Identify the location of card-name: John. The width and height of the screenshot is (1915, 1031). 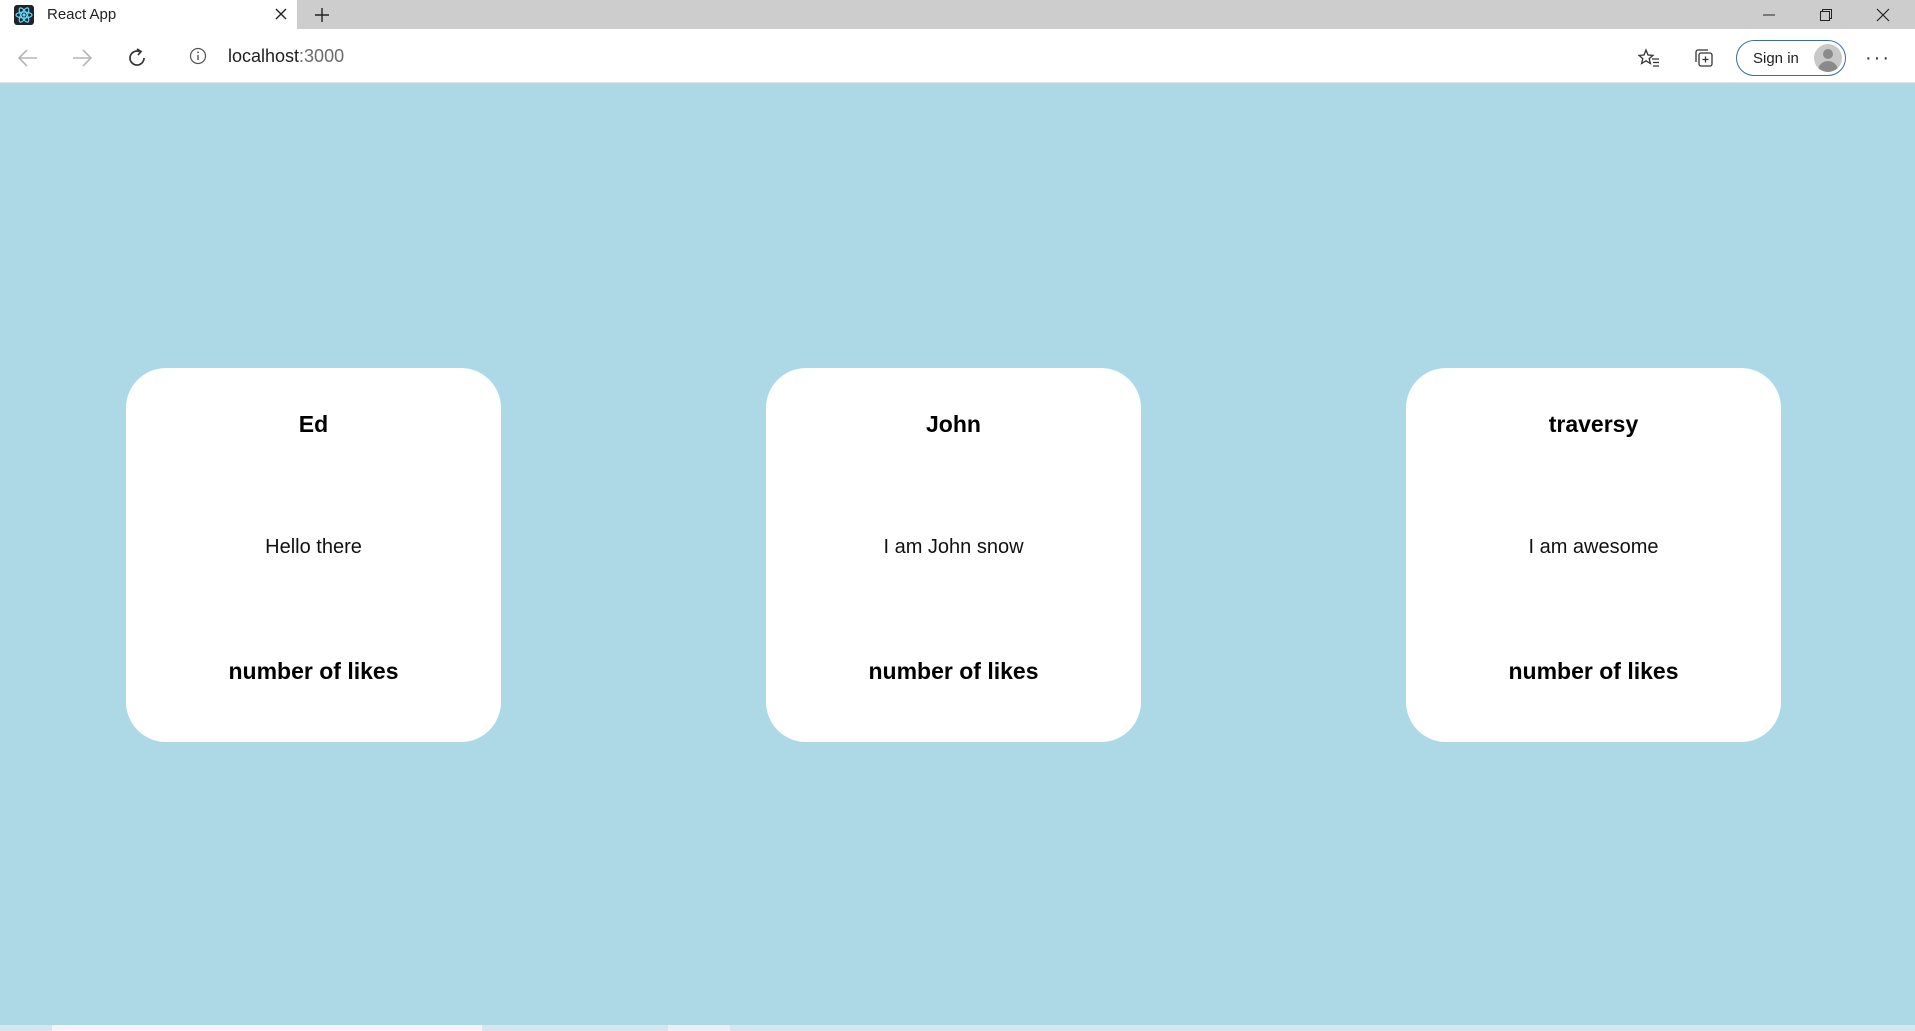
(953, 424).